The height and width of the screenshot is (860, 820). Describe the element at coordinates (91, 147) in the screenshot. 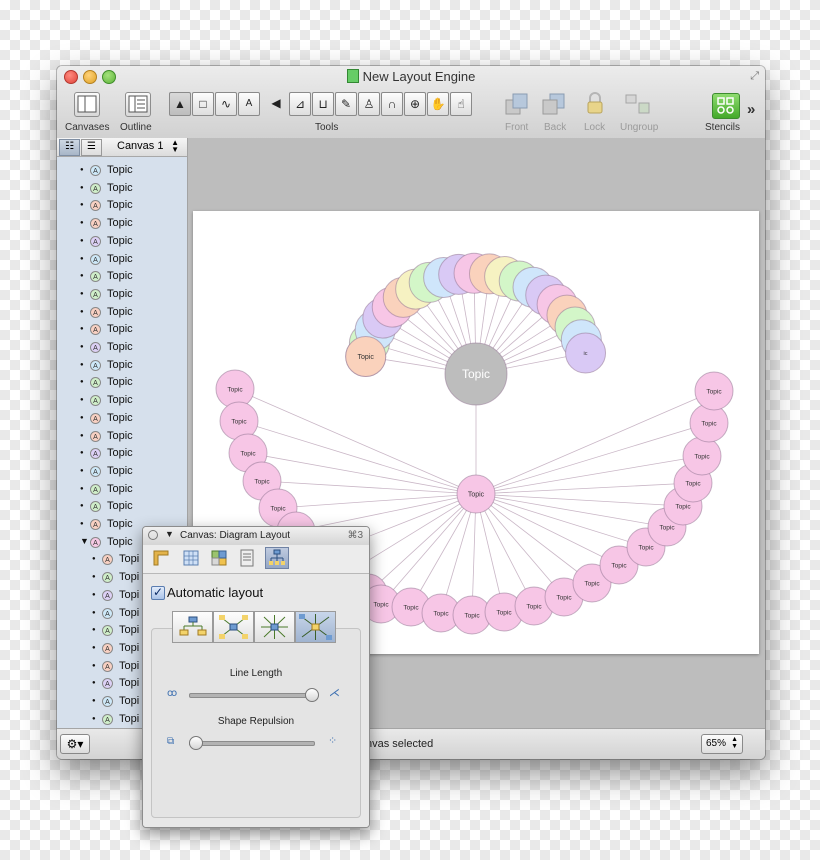

I see `list-view-button: ☰` at that location.